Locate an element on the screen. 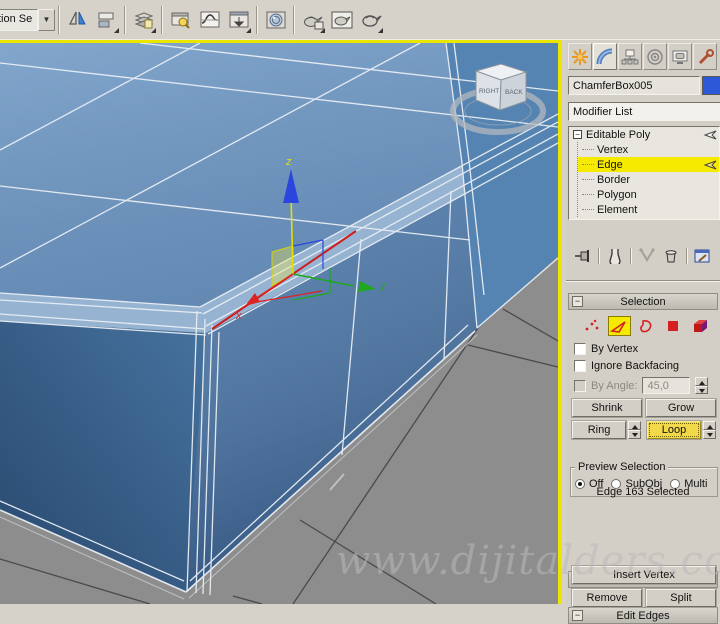  tab-utilities is located at coordinates (705, 56).